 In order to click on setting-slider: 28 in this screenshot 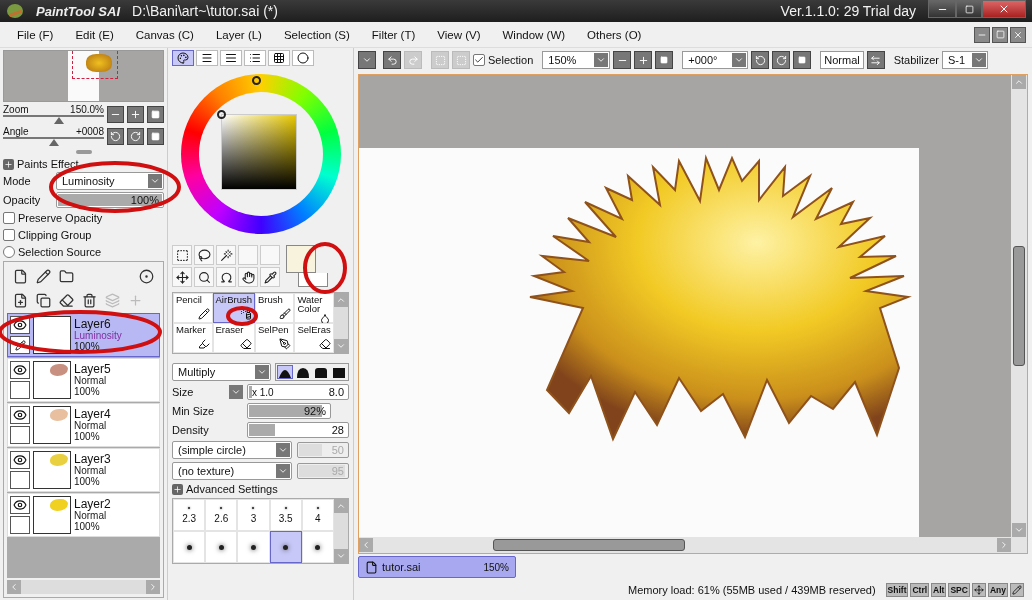, I will do `click(298, 430)`.